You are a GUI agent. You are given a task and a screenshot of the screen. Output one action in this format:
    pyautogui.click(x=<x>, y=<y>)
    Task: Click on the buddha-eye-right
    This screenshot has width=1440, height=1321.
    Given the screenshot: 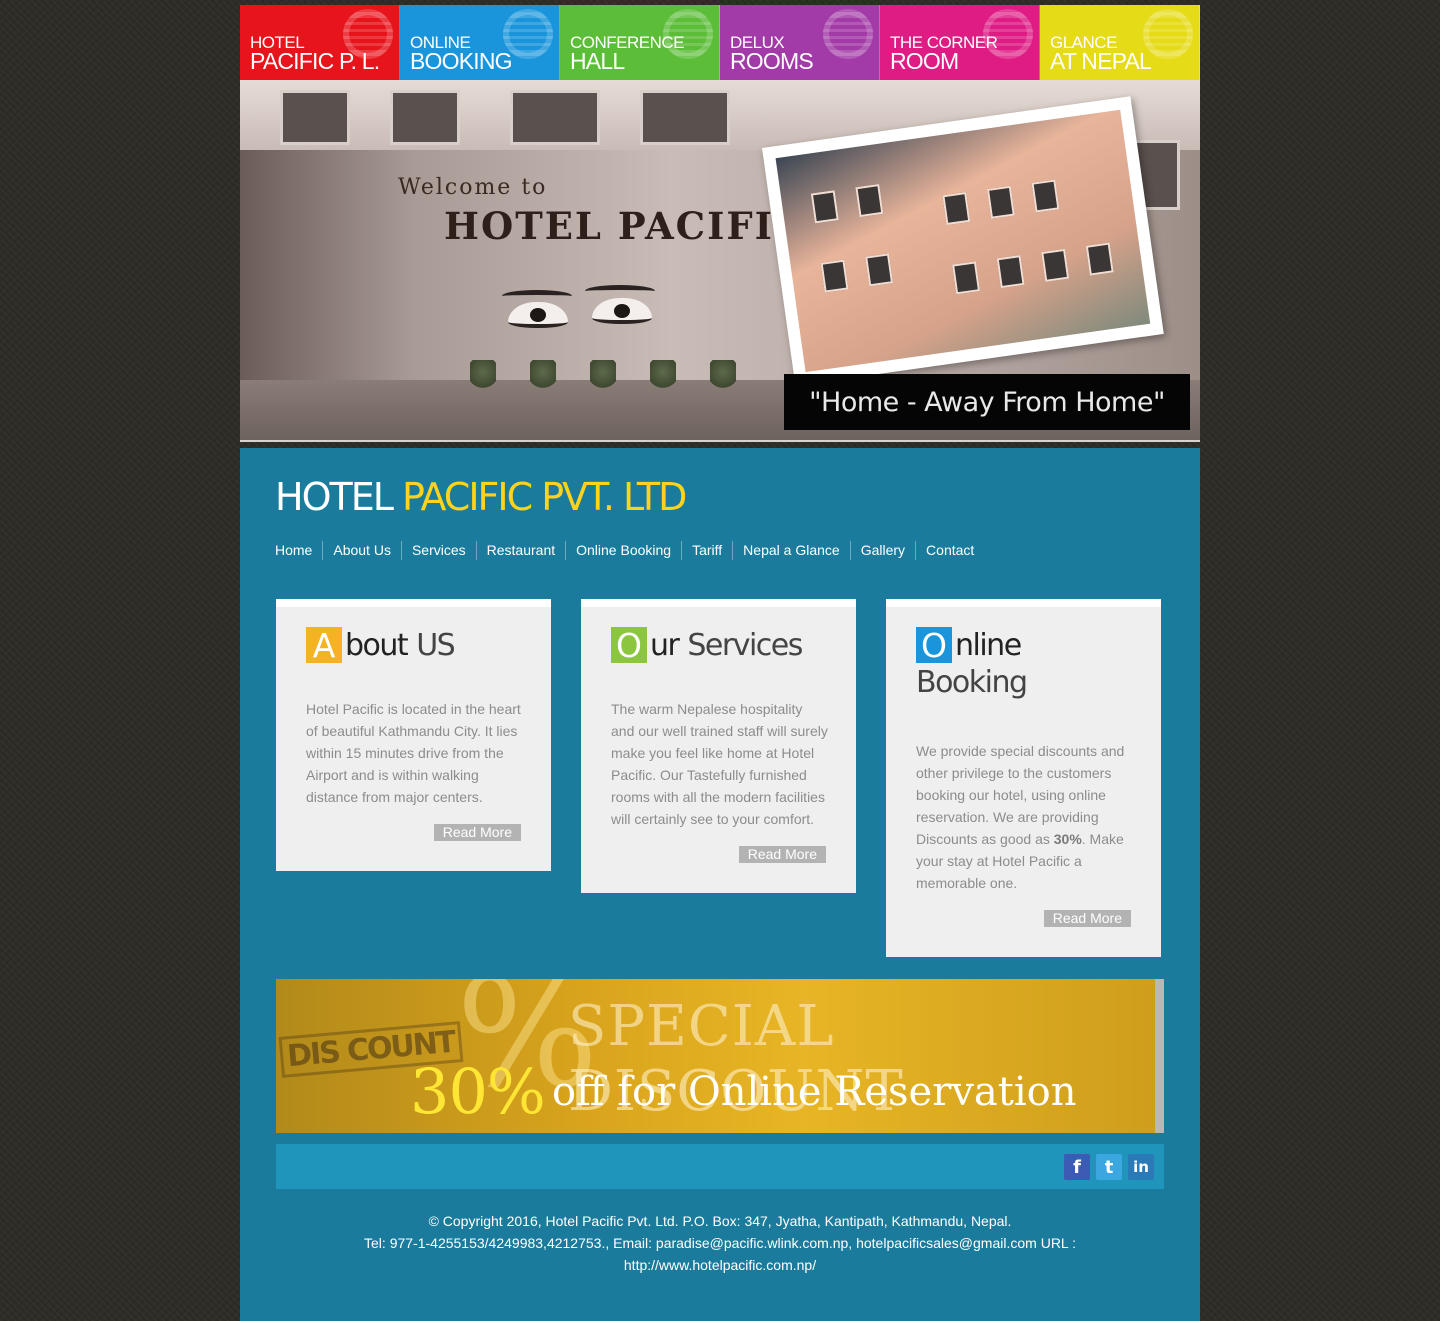 What is the action you would take?
    pyautogui.click(x=622, y=311)
    